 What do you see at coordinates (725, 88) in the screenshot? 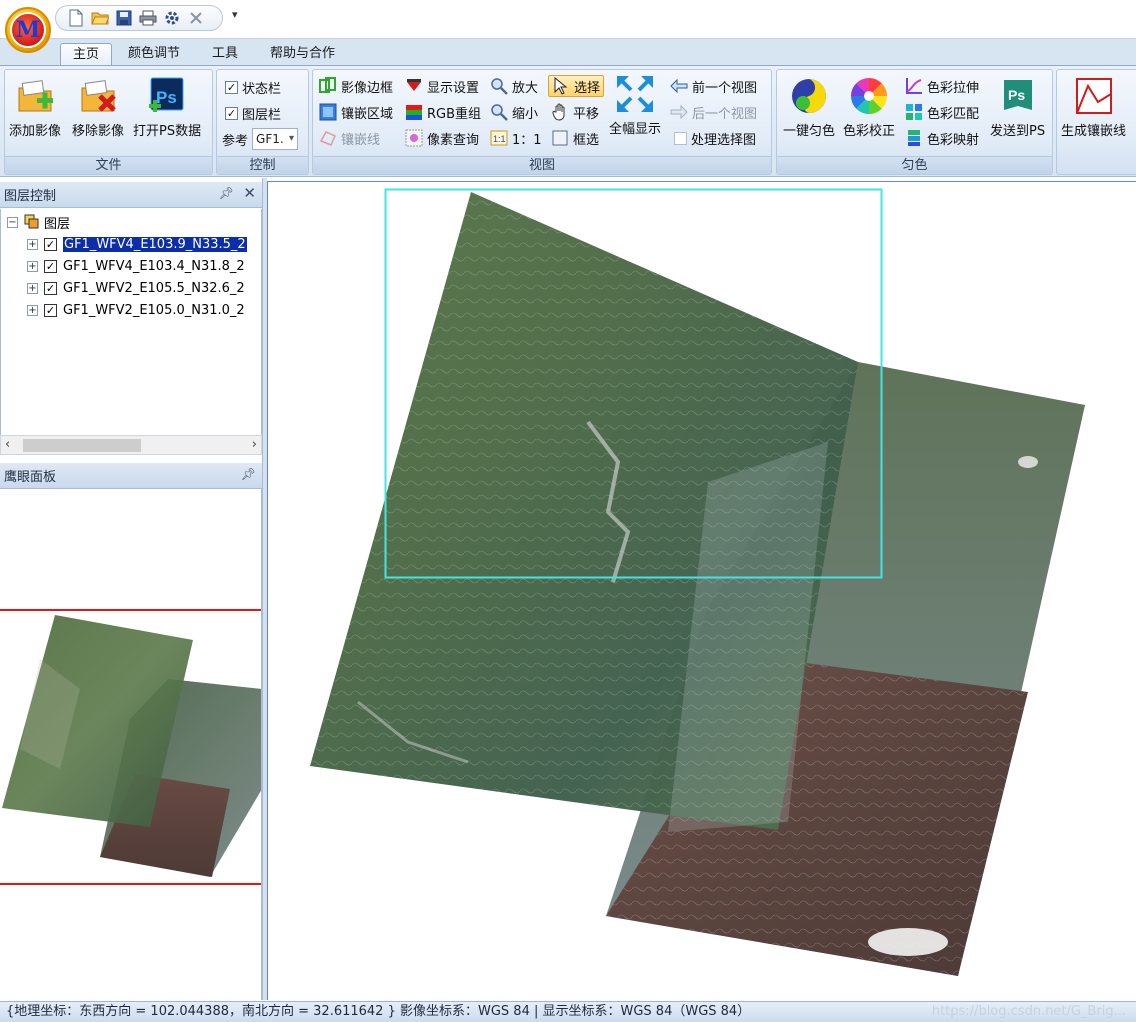
I see `previous-view-label: 前一个视图` at bounding box center [725, 88].